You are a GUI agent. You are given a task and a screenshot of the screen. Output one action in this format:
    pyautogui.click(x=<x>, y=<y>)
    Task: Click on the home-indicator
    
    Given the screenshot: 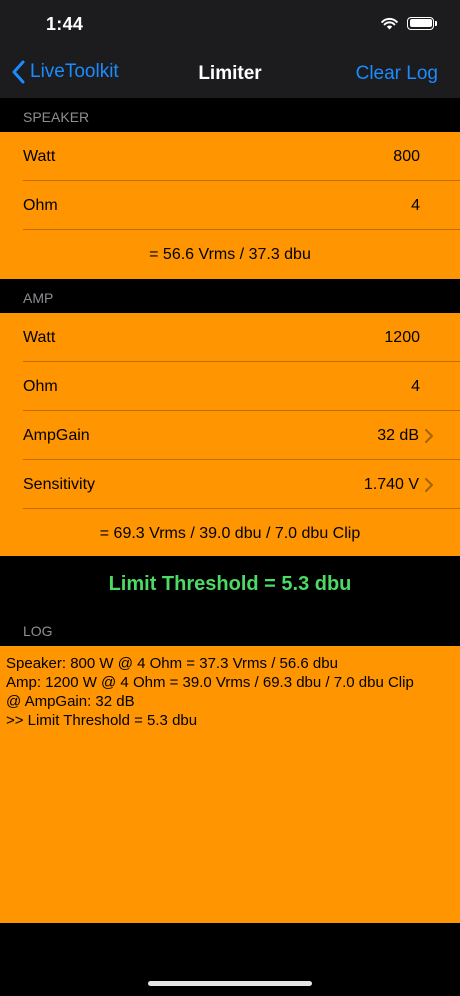 What is the action you would take?
    pyautogui.click(x=230, y=983)
    